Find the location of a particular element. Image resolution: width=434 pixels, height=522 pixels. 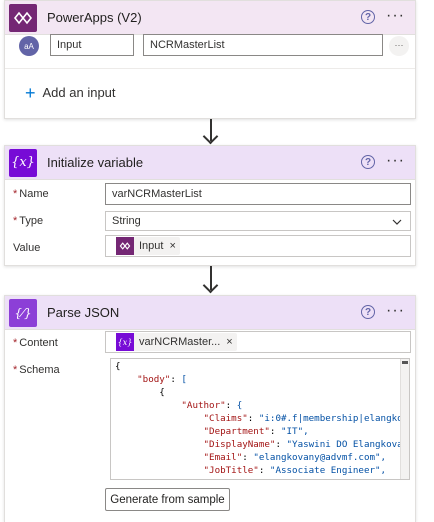

initialize-variable-header: {x} Initialize variable ? ··· is located at coordinates (210, 163).